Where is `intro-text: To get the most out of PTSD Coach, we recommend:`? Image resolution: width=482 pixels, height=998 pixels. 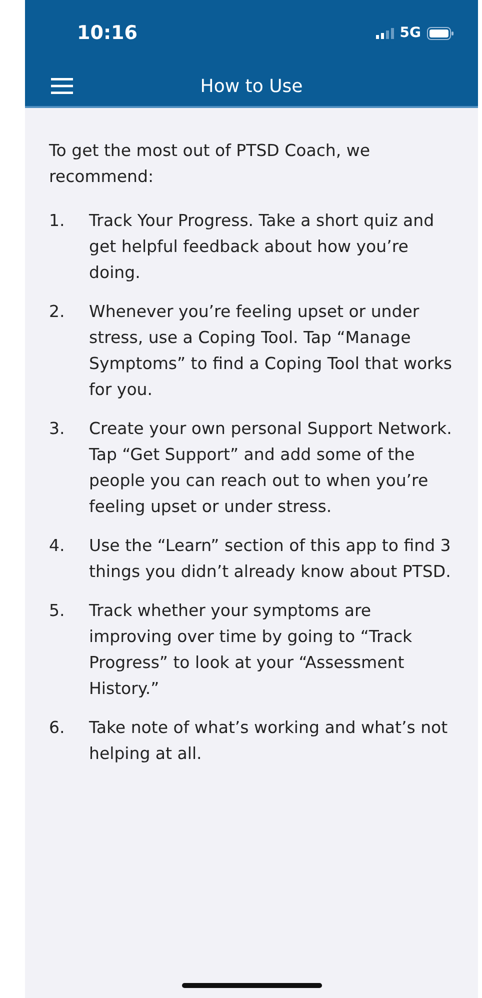
intro-text: To get the most out of PTSD Coach, we recommend: is located at coordinates (210, 164).